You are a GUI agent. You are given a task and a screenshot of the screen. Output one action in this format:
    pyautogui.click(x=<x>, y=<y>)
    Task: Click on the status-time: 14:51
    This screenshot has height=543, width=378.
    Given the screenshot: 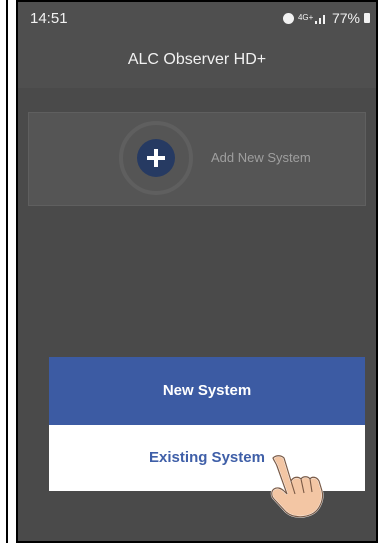 What is the action you would take?
    pyautogui.click(x=49, y=18)
    